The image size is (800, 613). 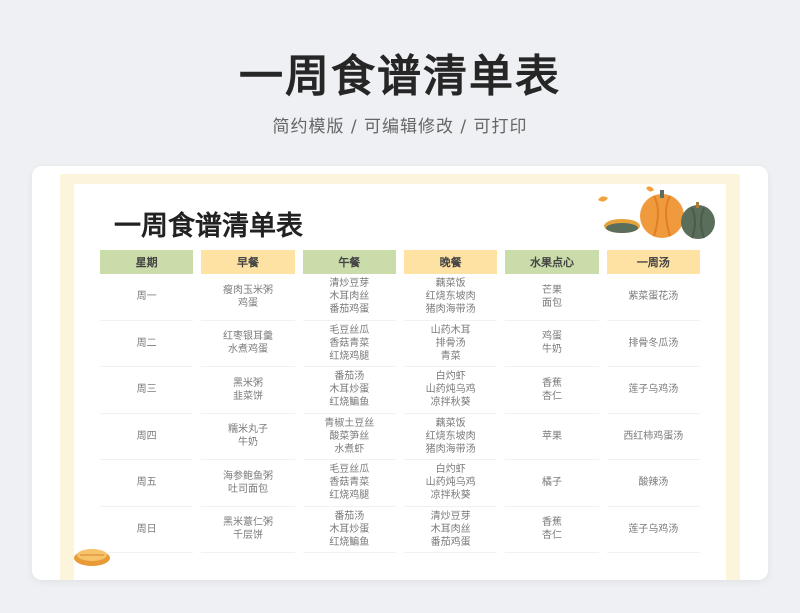 I want to click on pie-icon, so click(x=92, y=557).